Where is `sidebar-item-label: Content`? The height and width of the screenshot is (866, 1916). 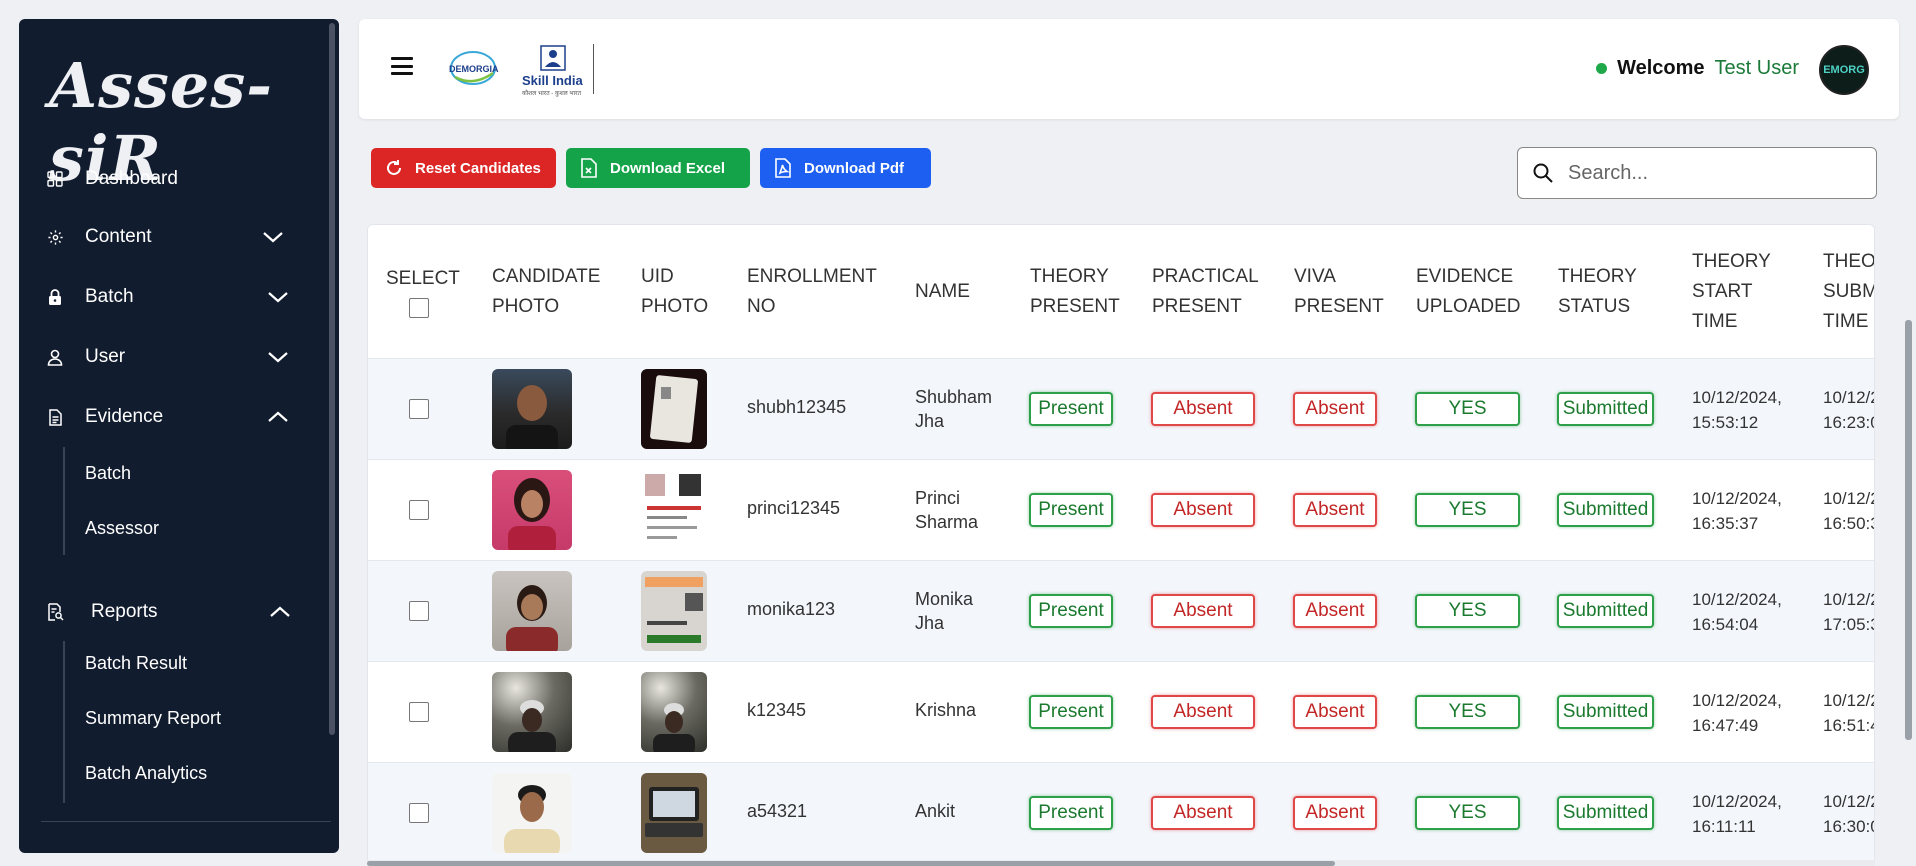 sidebar-item-label: Content is located at coordinates (118, 236).